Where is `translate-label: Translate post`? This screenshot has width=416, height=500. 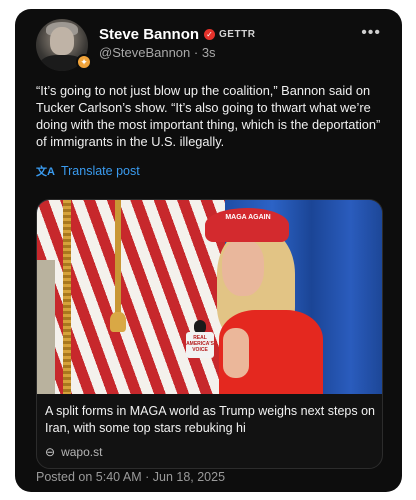
translate-label: Translate post is located at coordinates (100, 171).